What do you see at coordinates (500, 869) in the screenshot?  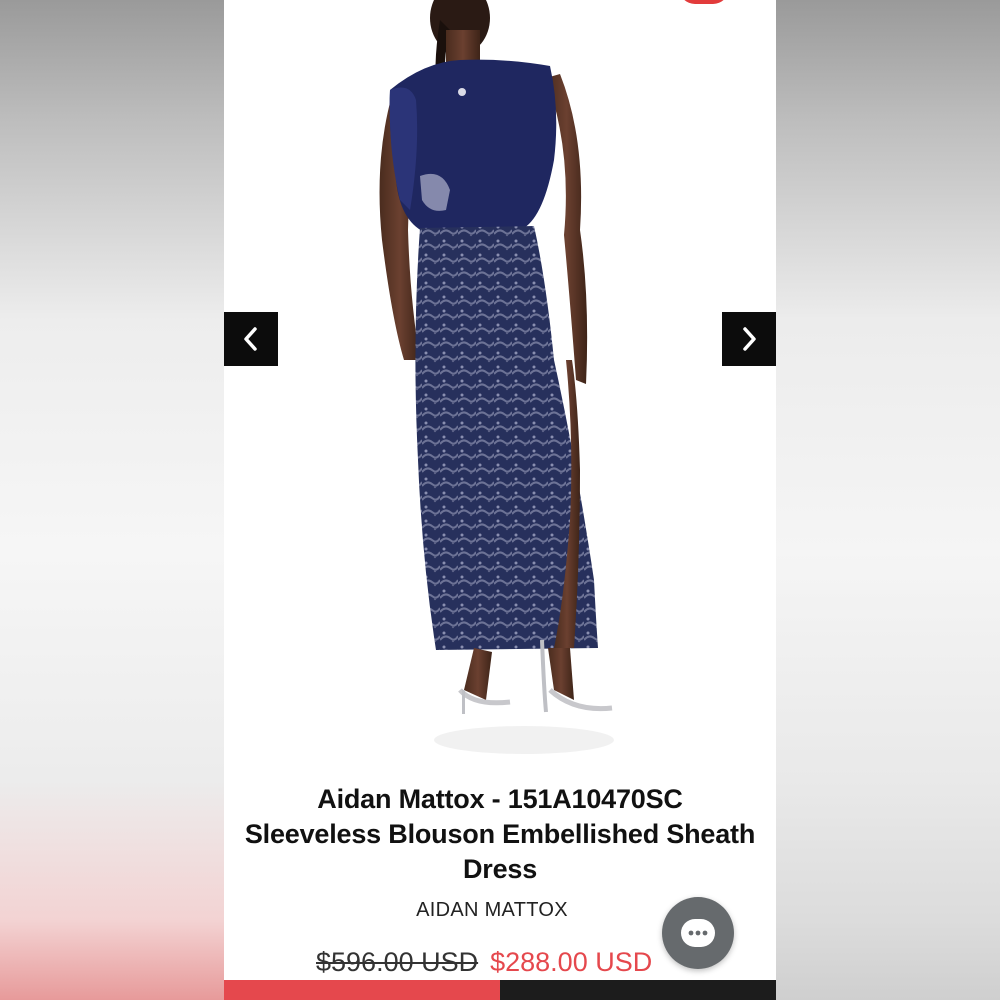 I see `product-title-line: Dress` at bounding box center [500, 869].